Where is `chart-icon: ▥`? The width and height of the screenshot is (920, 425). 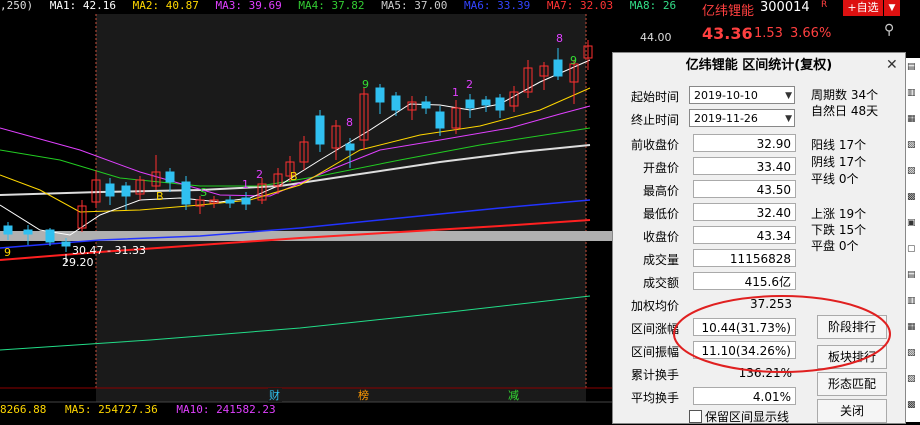
chart-icon: ▥ is located at coordinates (913, 95).